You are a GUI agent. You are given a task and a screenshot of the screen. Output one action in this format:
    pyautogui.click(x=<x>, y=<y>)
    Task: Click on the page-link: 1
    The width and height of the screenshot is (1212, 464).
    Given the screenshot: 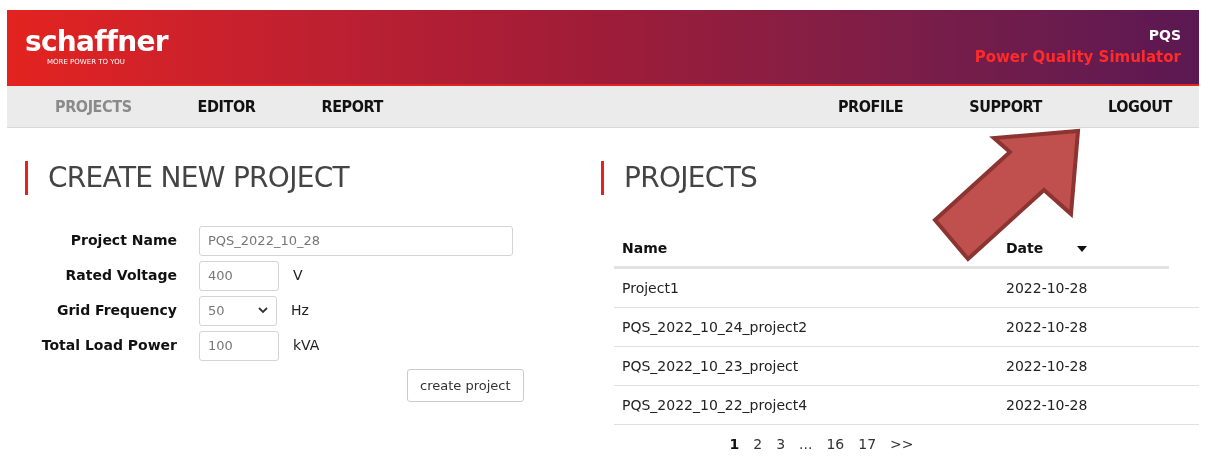 What is the action you would take?
    pyautogui.click(x=734, y=444)
    